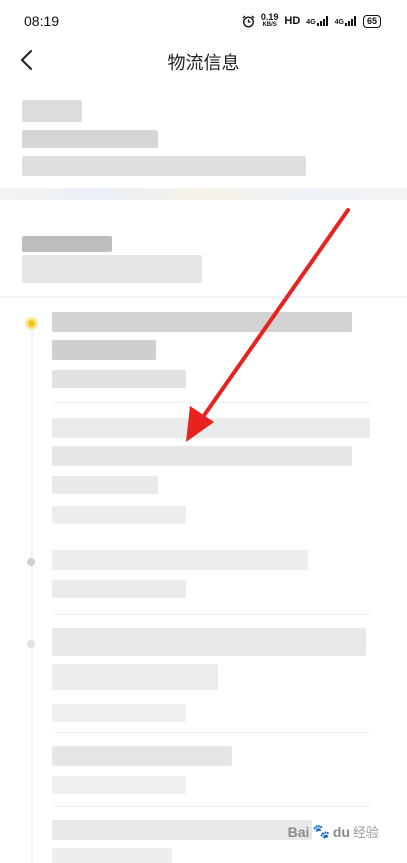 The image size is (407, 863). Describe the element at coordinates (42, 21) in the screenshot. I see `status-time: 08:19` at that location.